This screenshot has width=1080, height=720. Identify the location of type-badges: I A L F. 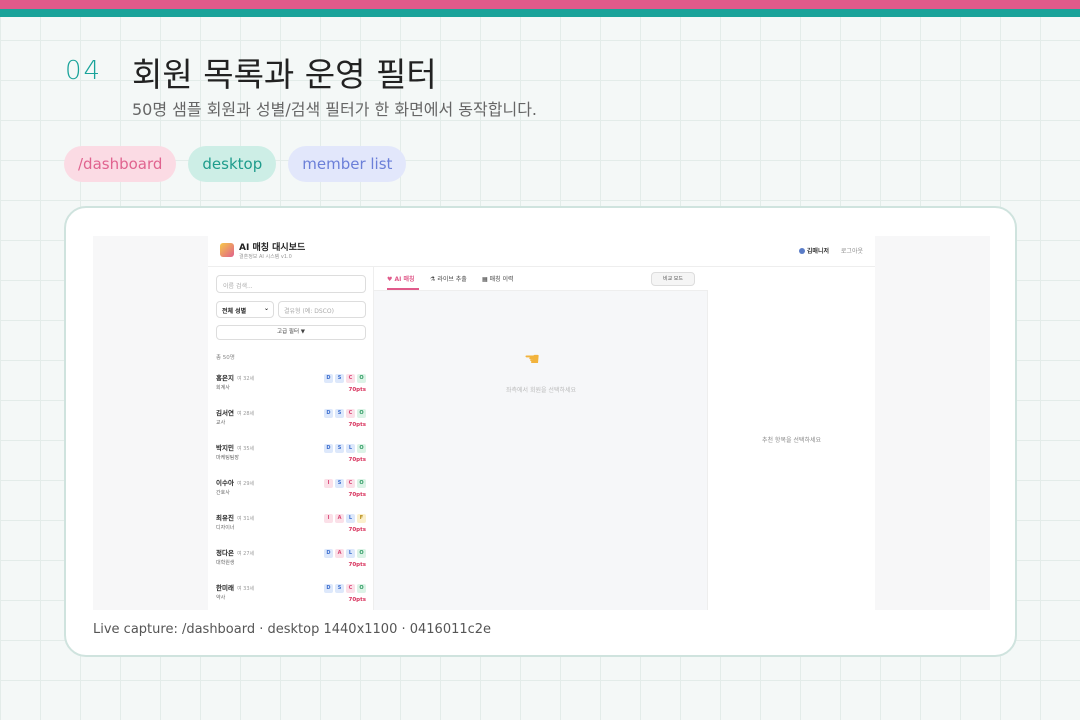
(345, 518).